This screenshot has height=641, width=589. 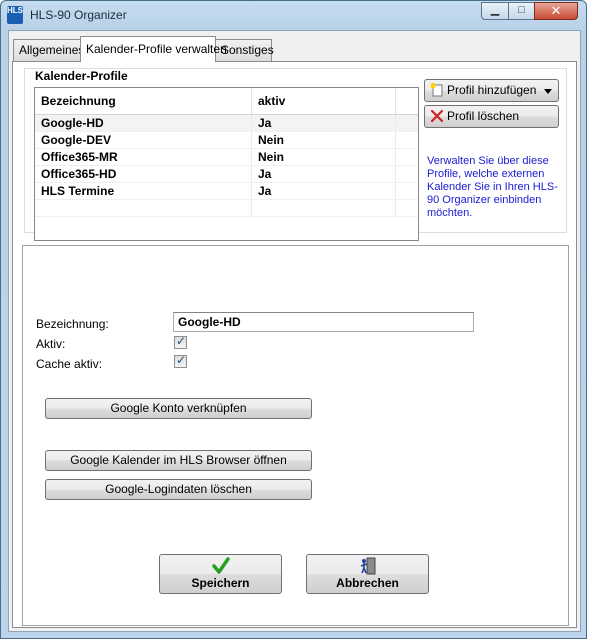 I want to click on close-button: ✕, so click(x=556, y=11).